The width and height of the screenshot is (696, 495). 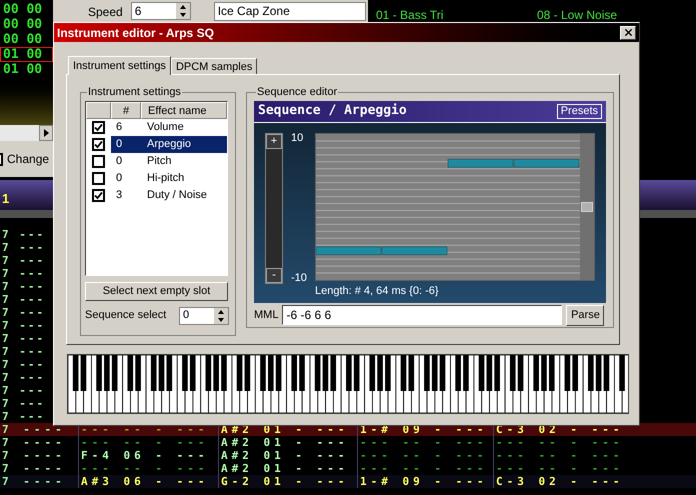 I want to click on effect-row: 0 Arpeggio, so click(x=169, y=144).